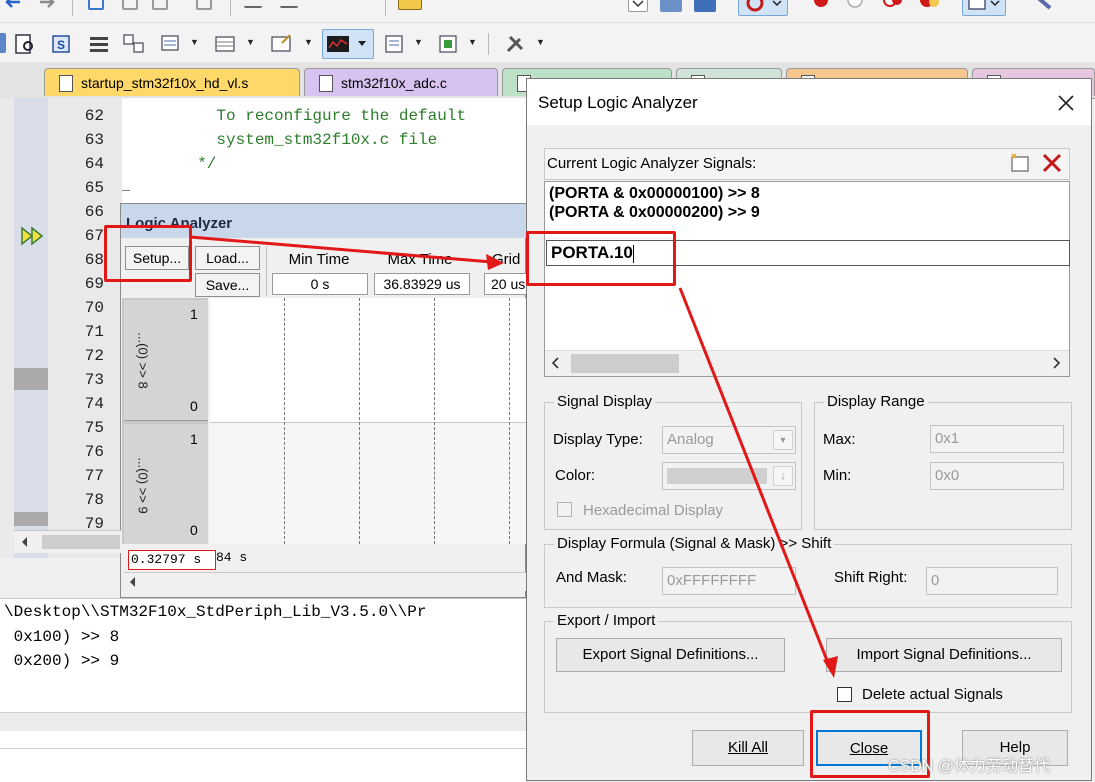  Describe the element at coordinates (232, 557) in the screenshot. I see `status-time-tail: 84 s` at that location.